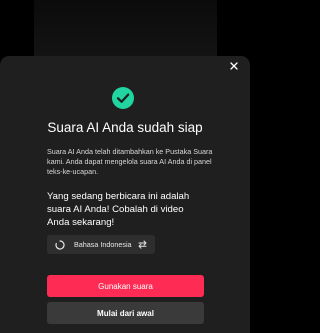 The width and height of the screenshot is (320, 333). Describe the element at coordinates (125, 313) in the screenshot. I see `start-over-button: Mulai dari awal` at that location.